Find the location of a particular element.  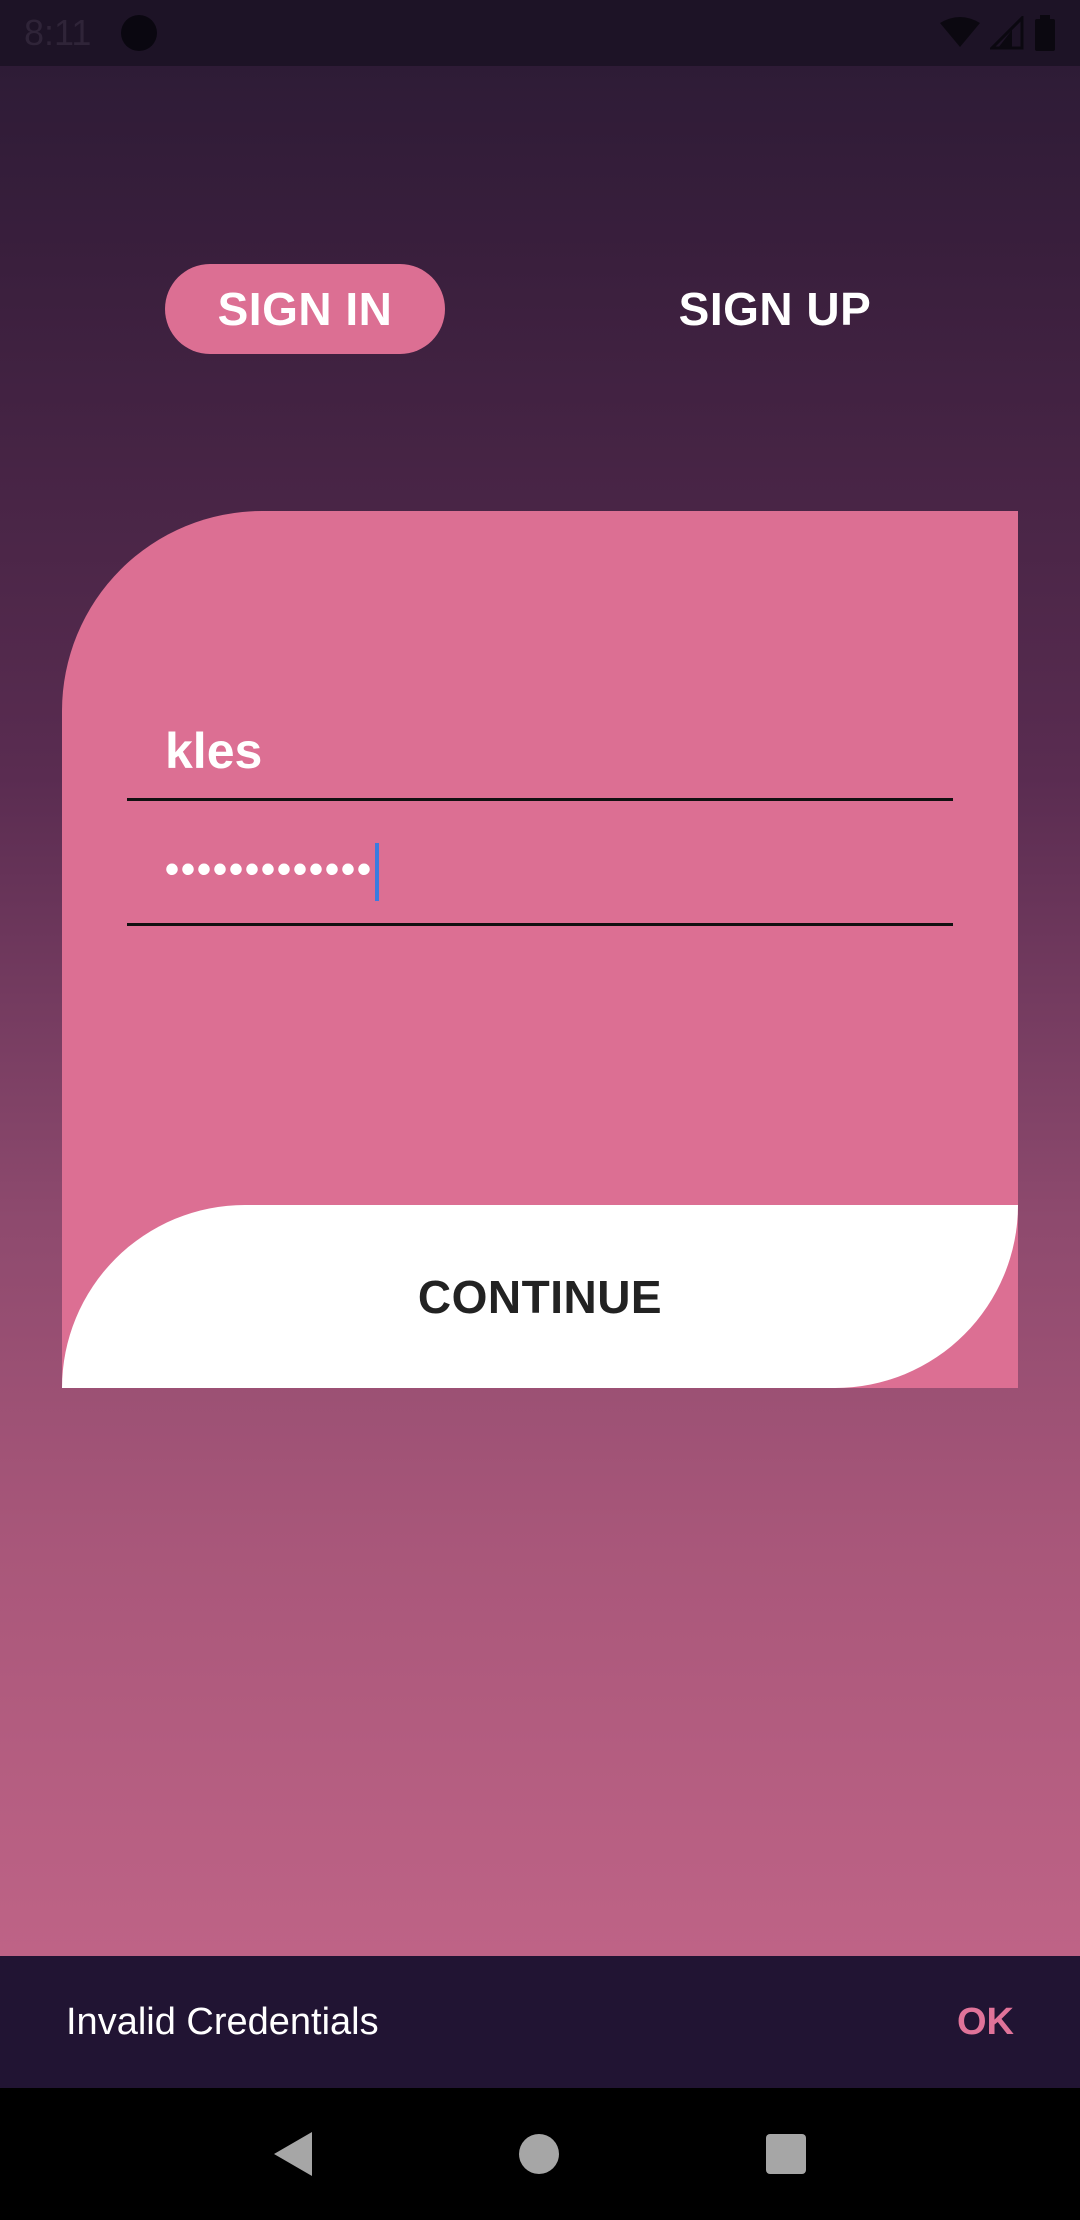

tab-sign-up: SIGN UP is located at coordinates (775, 309).